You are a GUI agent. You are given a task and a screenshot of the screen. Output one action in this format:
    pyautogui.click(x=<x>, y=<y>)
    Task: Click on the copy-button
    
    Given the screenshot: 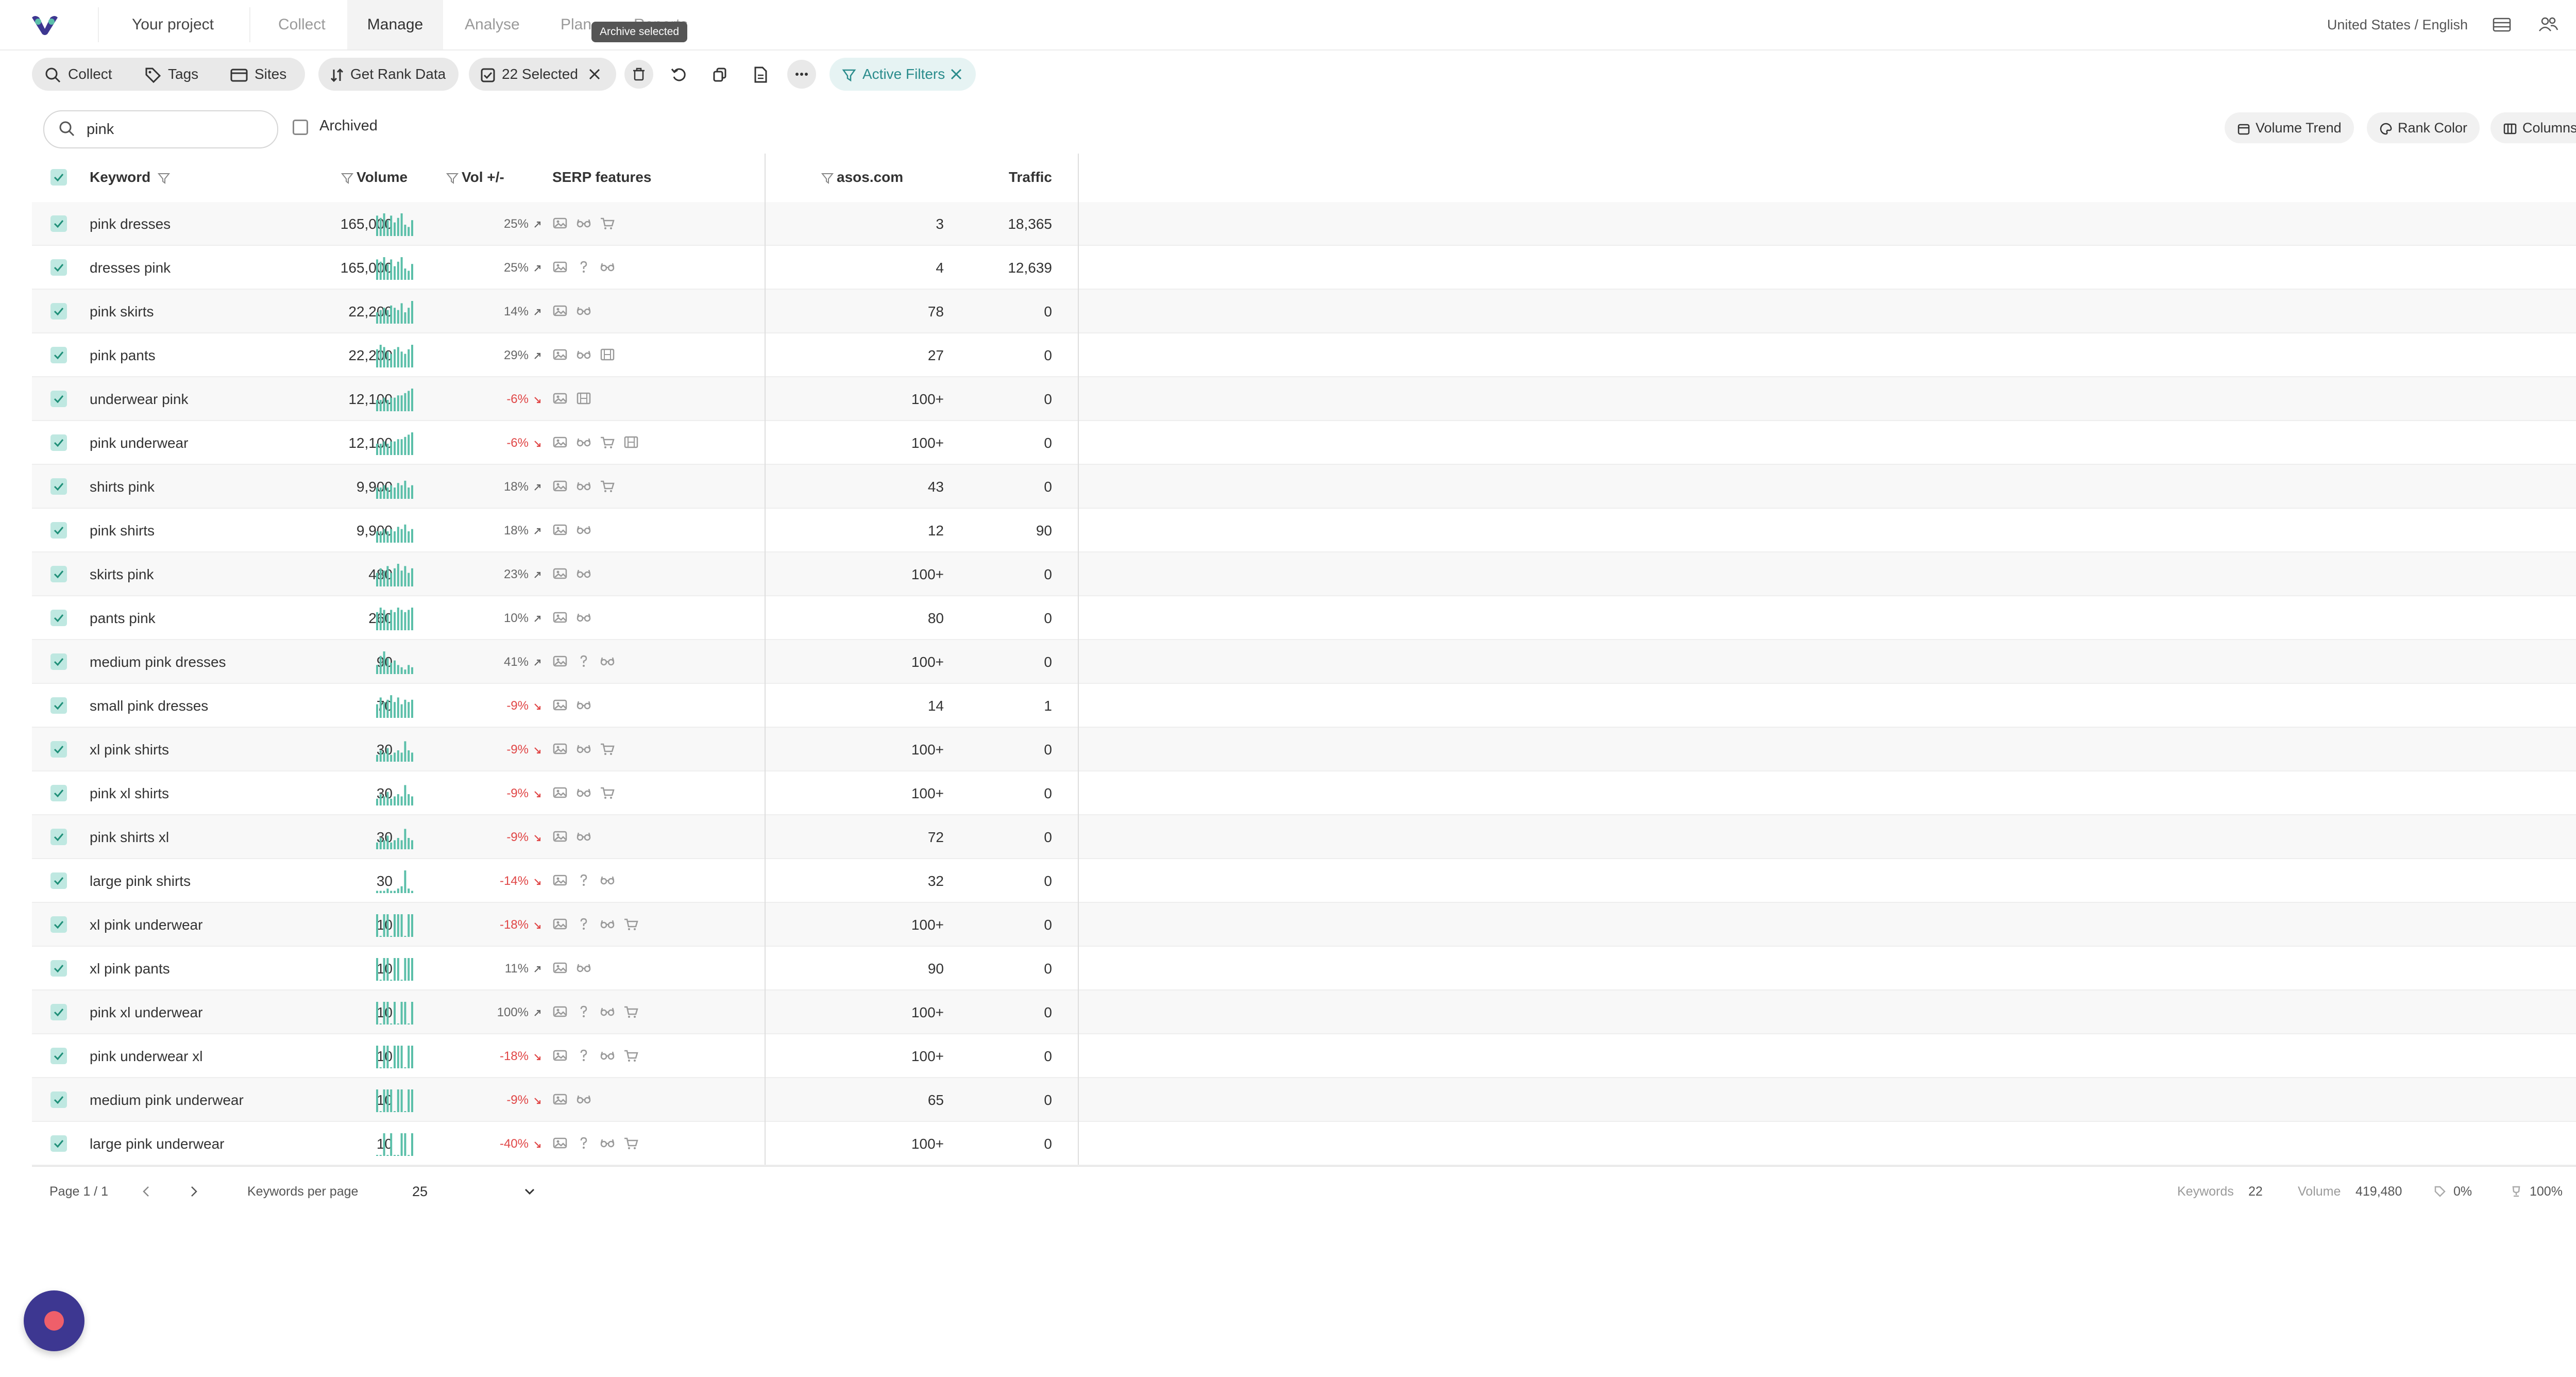 What is the action you would take?
    pyautogui.click(x=720, y=74)
    